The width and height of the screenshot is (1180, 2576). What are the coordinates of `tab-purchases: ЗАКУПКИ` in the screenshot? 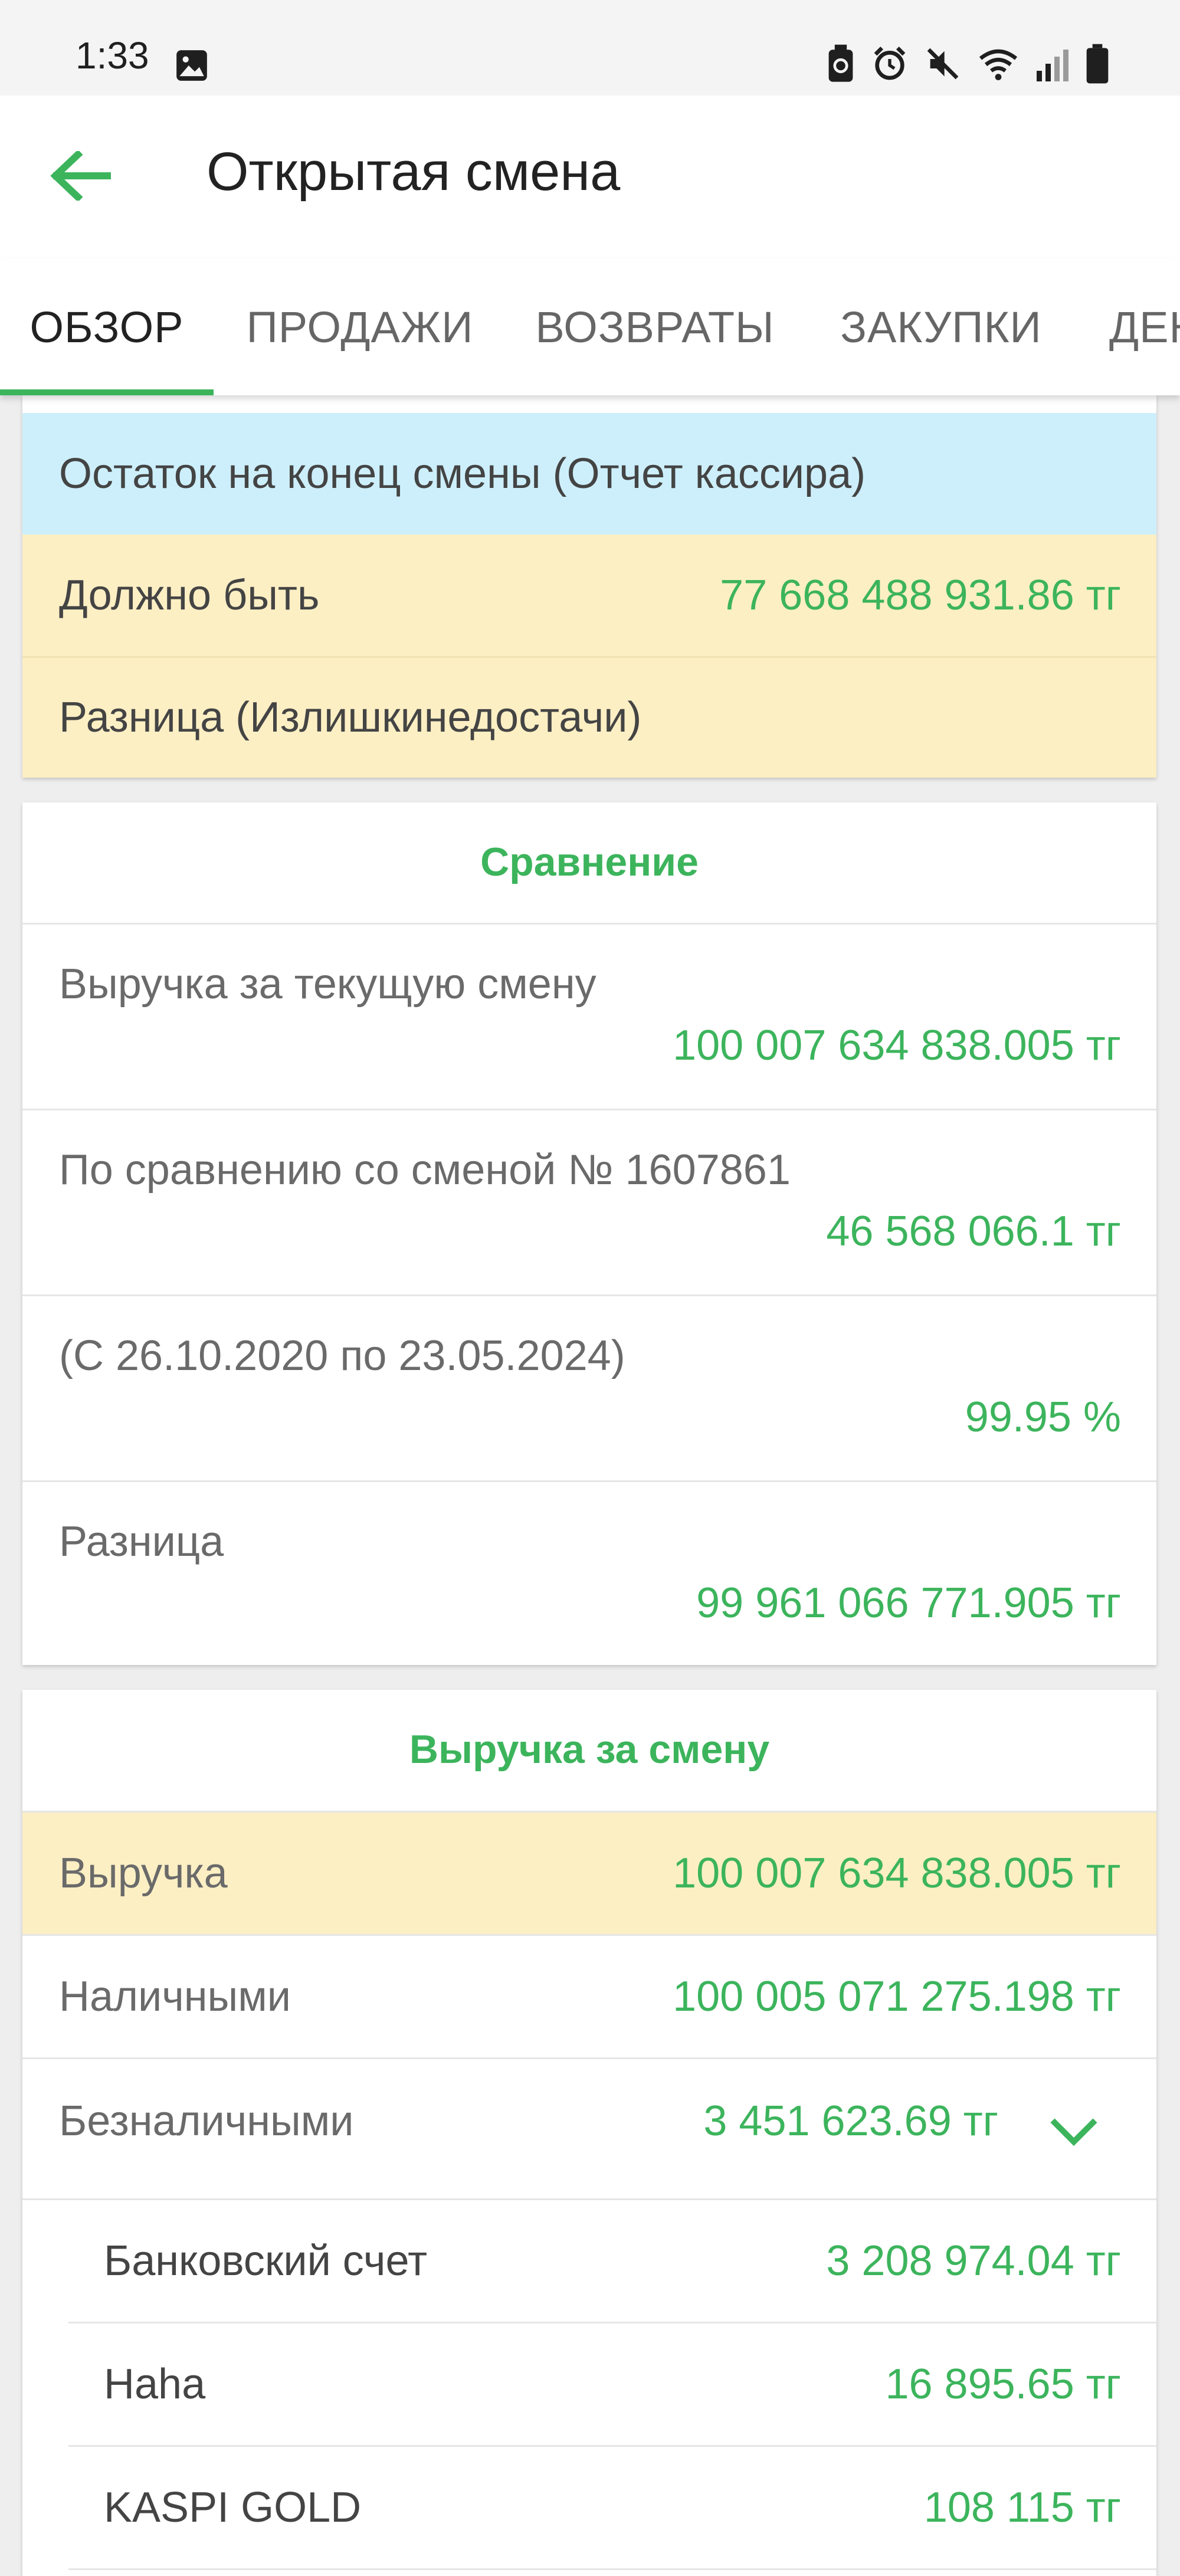 It's located at (941, 326).